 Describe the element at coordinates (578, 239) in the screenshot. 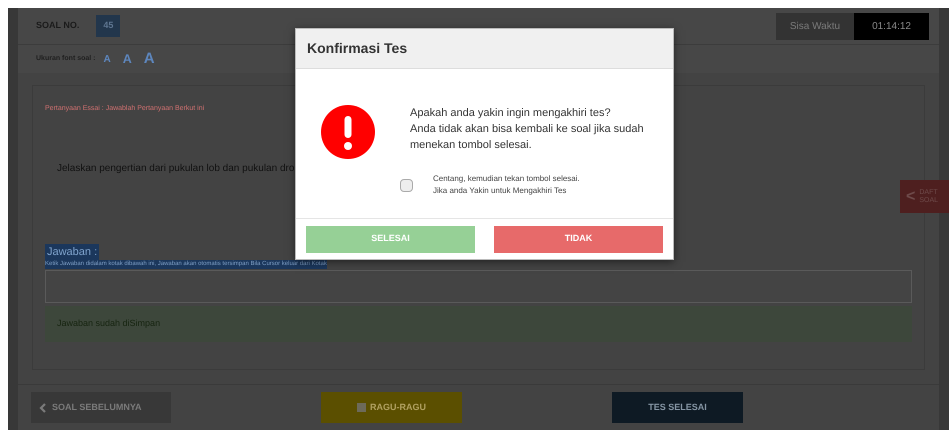

I see `cancel-button: TIDAK` at that location.